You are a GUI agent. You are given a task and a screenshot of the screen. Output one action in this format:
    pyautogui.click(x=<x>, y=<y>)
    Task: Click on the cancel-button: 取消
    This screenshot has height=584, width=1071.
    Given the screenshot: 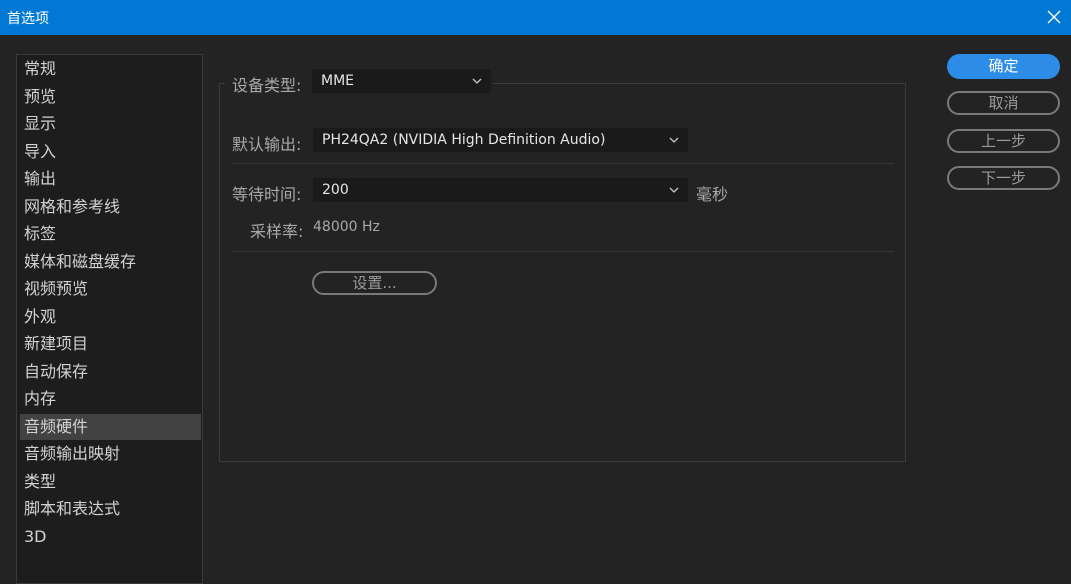 What is the action you would take?
    pyautogui.click(x=1003, y=103)
    